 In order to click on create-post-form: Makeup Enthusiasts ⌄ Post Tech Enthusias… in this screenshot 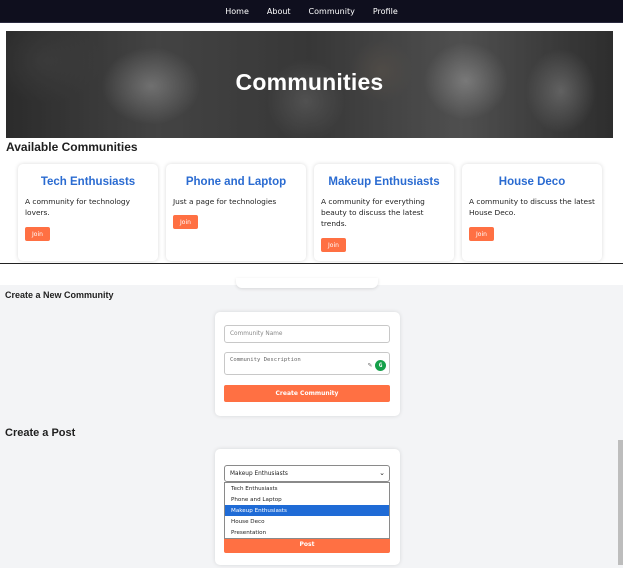, I will do `click(307, 507)`.